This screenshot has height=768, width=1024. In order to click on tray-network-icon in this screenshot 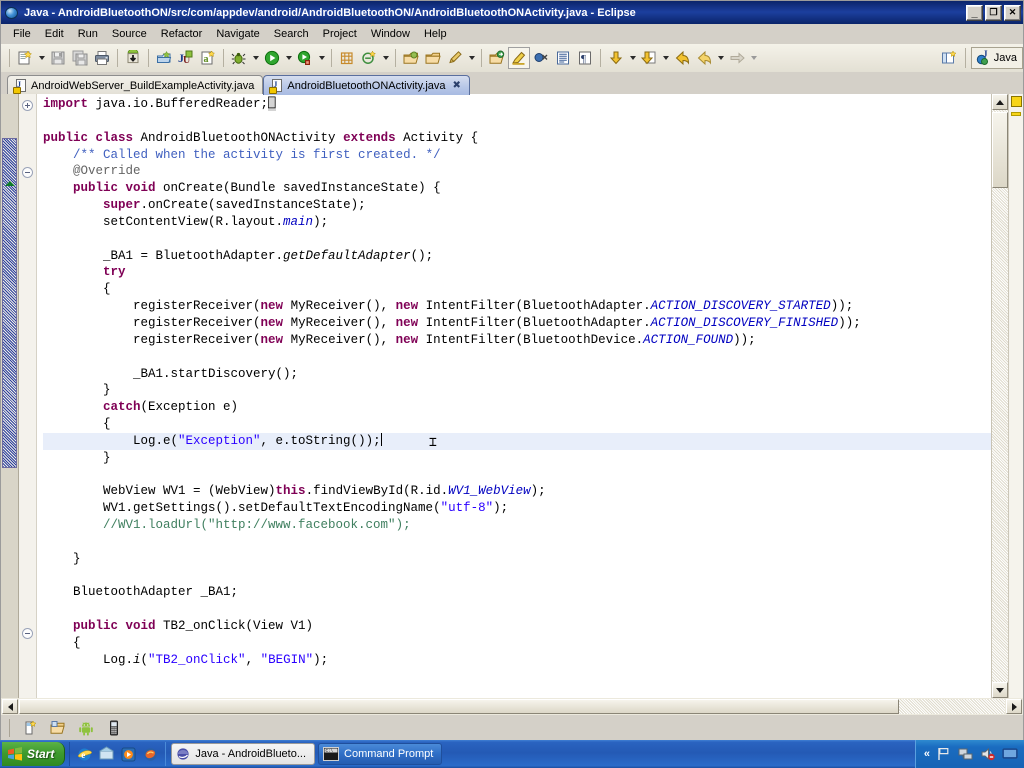, I will do `click(966, 754)`.